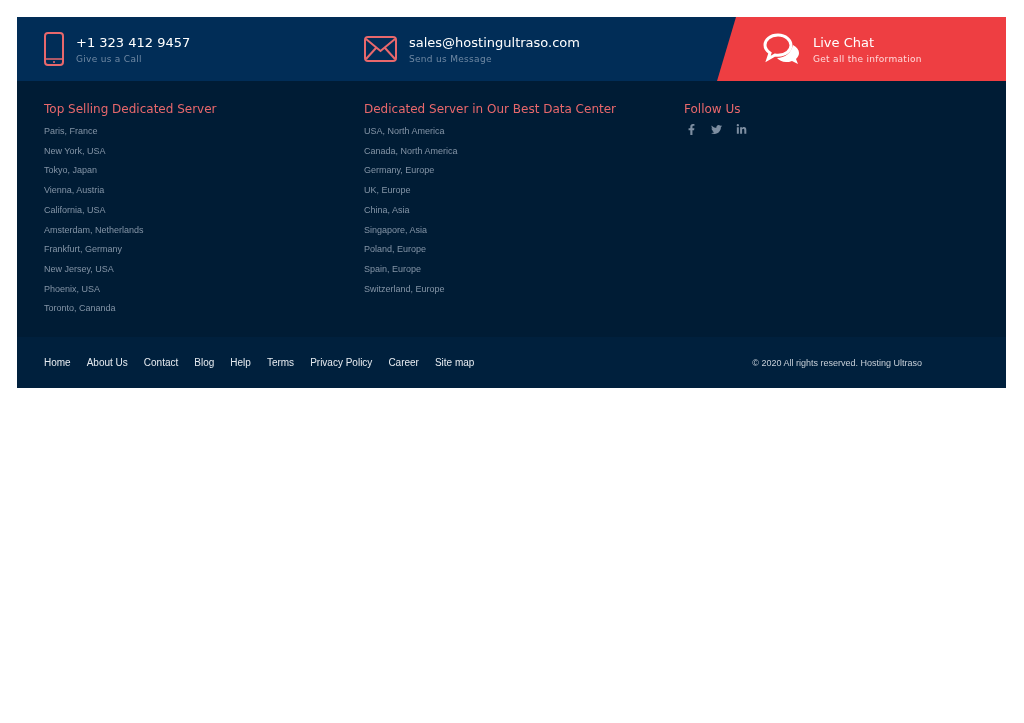 This screenshot has width=1024, height=723. What do you see at coordinates (57, 363) in the screenshot?
I see `footer-nav-link: Home` at bounding box center [57, 363].